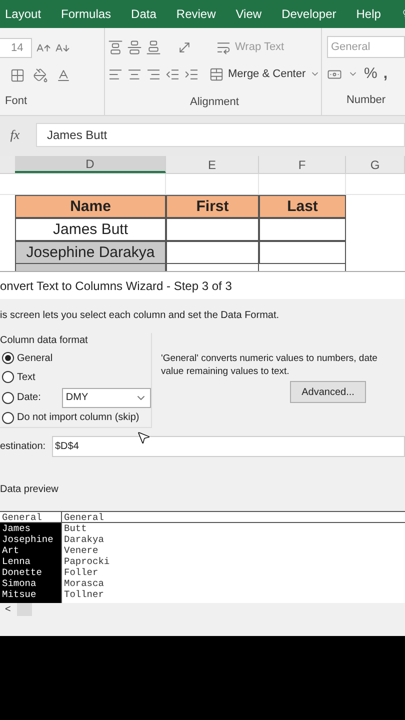 Image resolution: width=405 pixels, height=720 pixels. What do you see at coordinates (40, 75) in the screenshot?
I see `fill-color-icon` at bounding box center [40, 75].